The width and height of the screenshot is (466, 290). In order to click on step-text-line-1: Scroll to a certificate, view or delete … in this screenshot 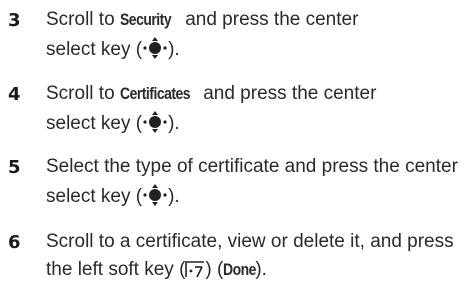, I will do `click(250, 242)`.